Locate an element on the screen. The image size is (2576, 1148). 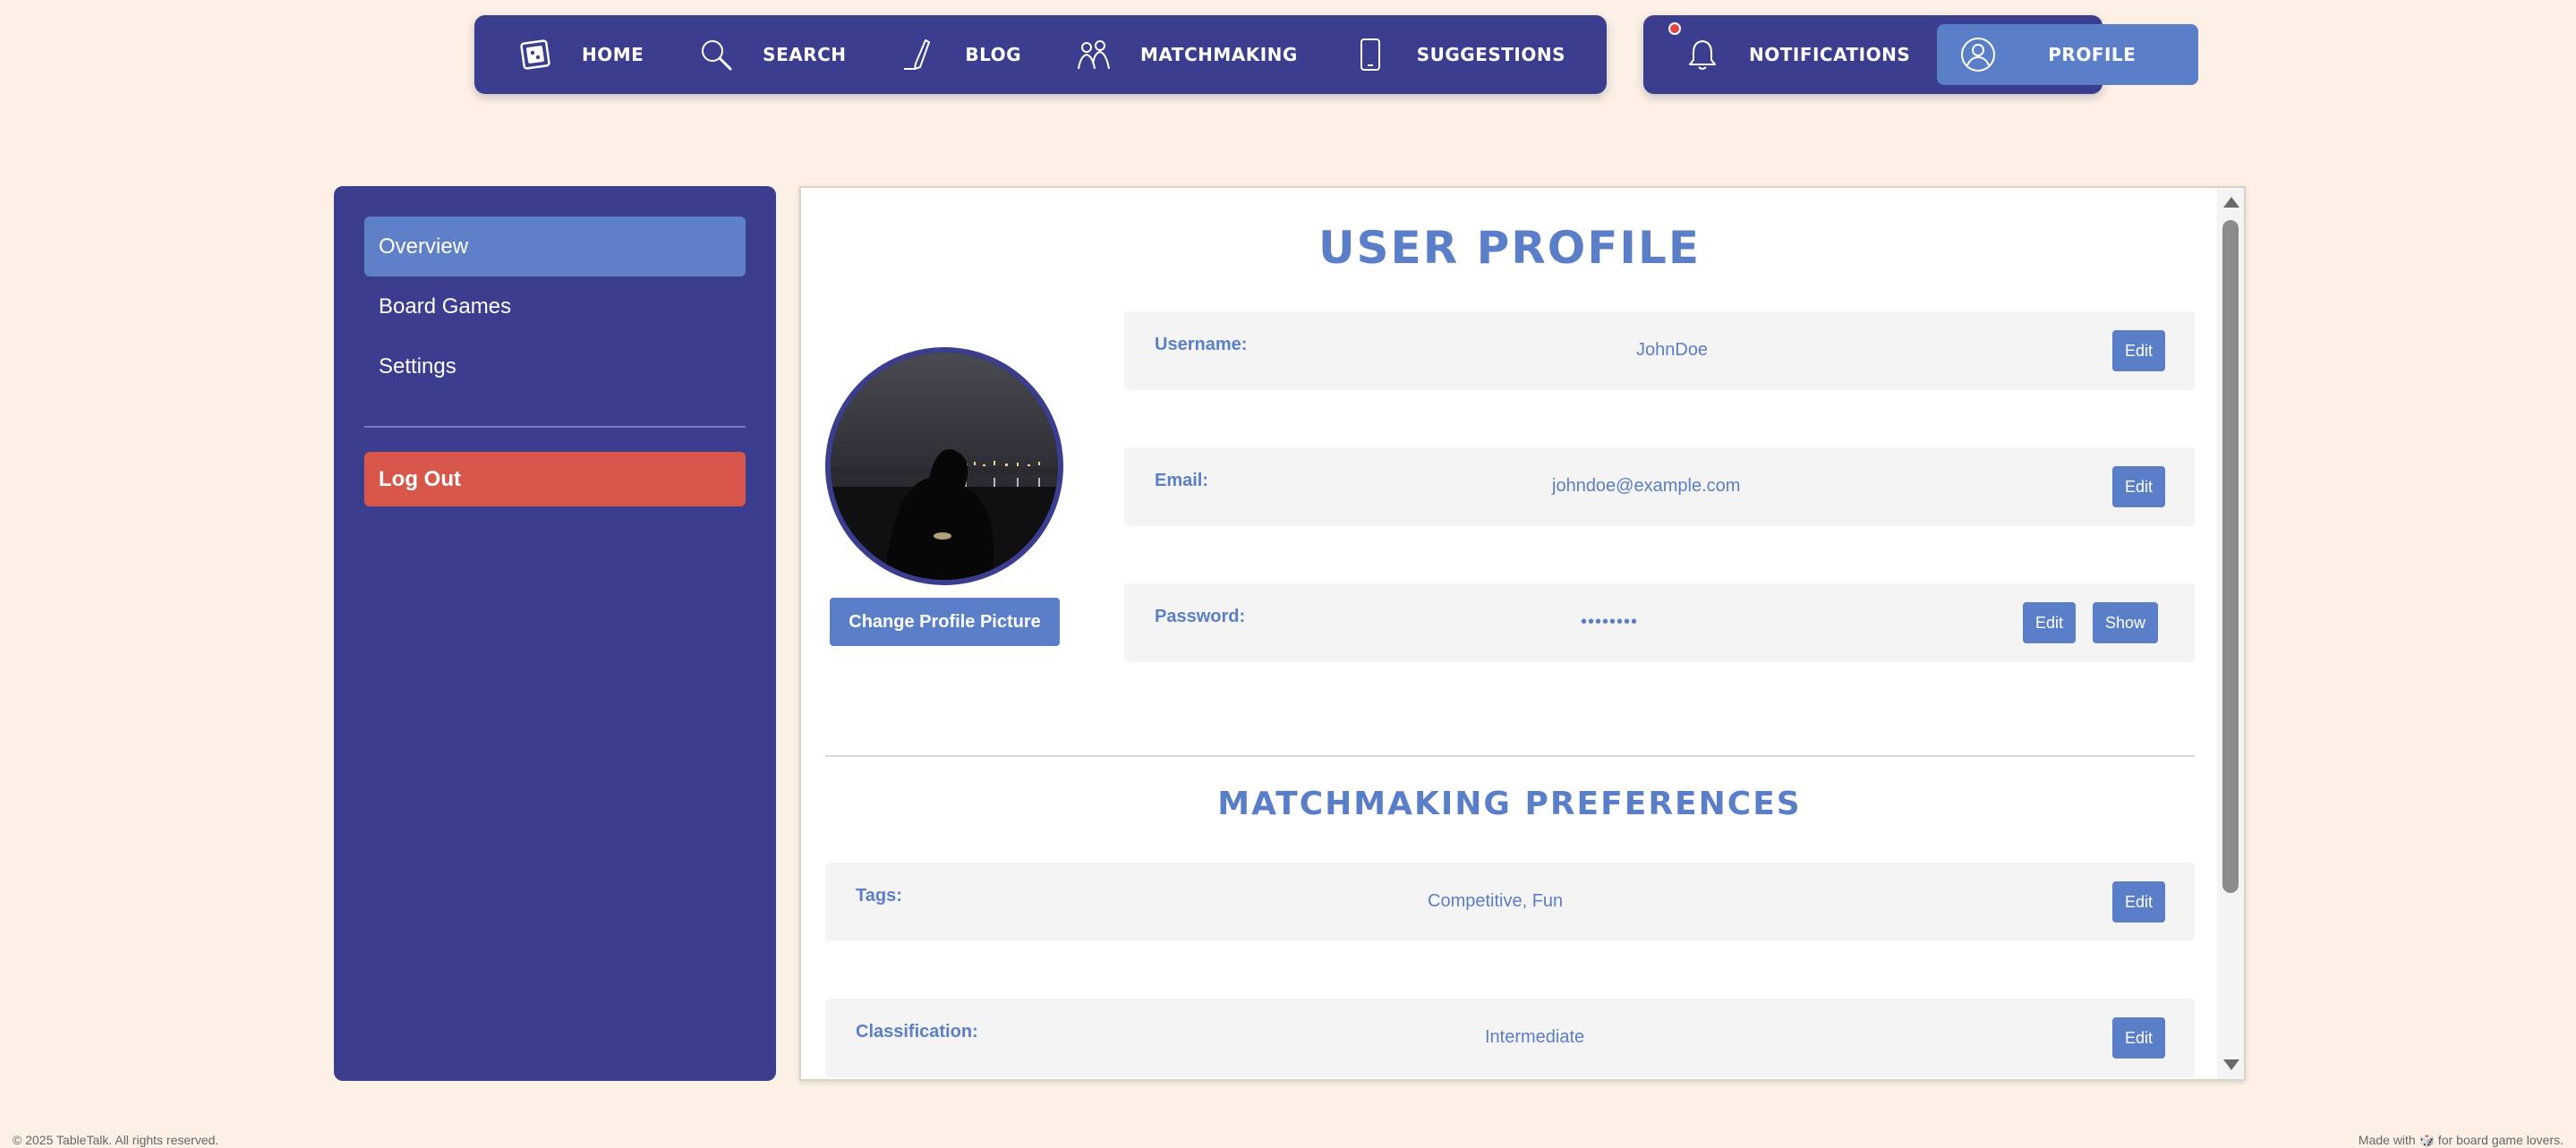
section-divider is located at coordinates (1510, 756).